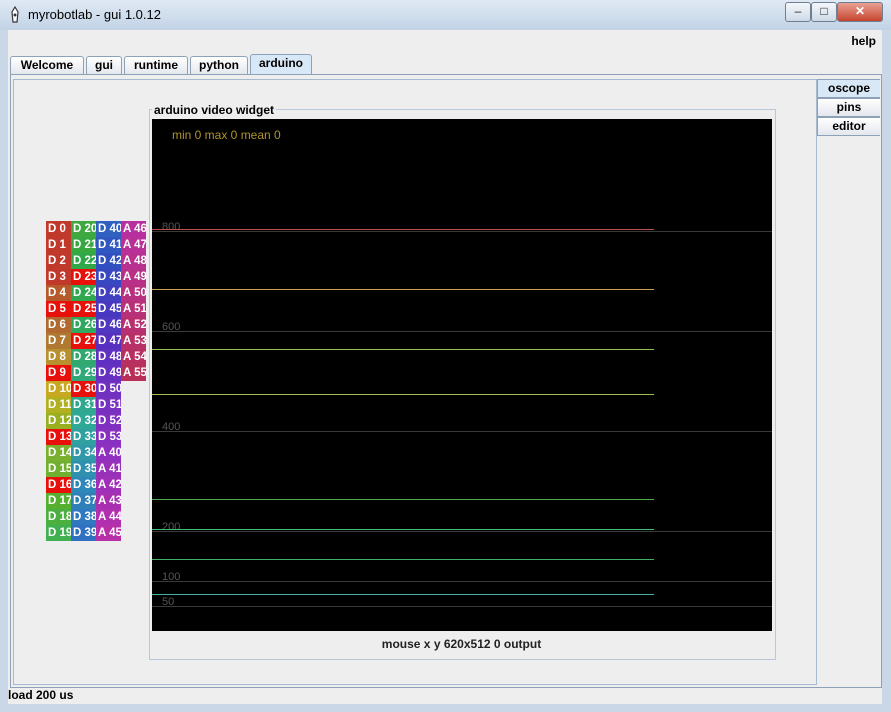 The image size is (891, 712). What do you see at coordinates (58, 293) in the screenshot?
I see `pin-d4: D 4` at bounding box center [58, 293].